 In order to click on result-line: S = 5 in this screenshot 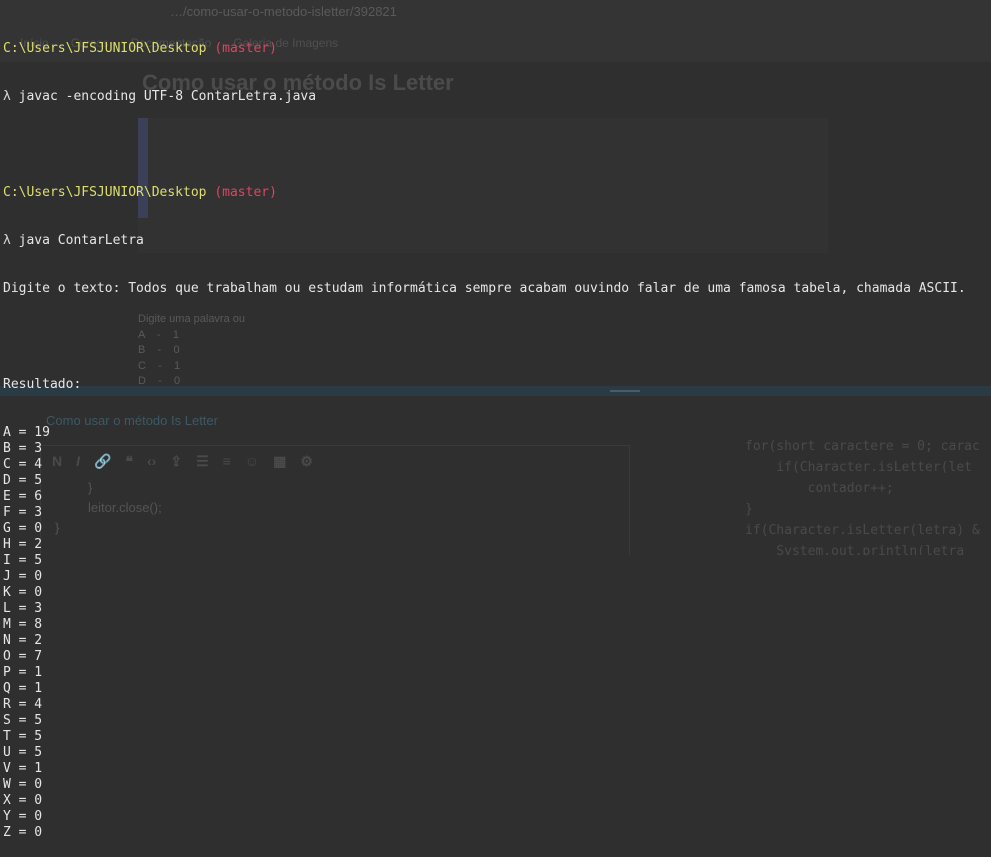, I will do `click(23, 720)`.